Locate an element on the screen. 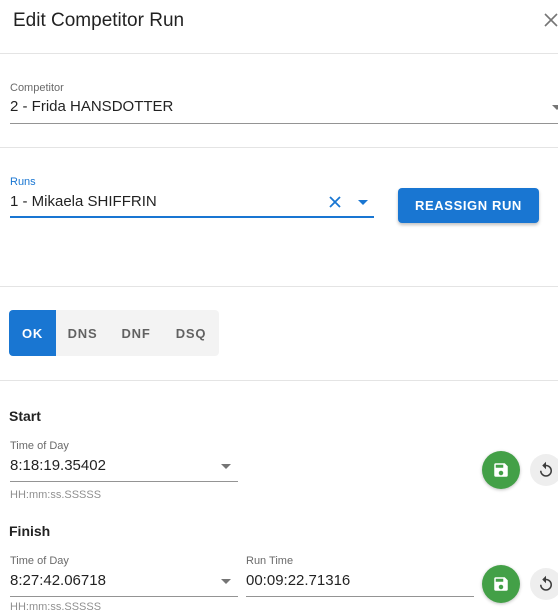  status-ok-button: OK is located at coordinates (32, 333).